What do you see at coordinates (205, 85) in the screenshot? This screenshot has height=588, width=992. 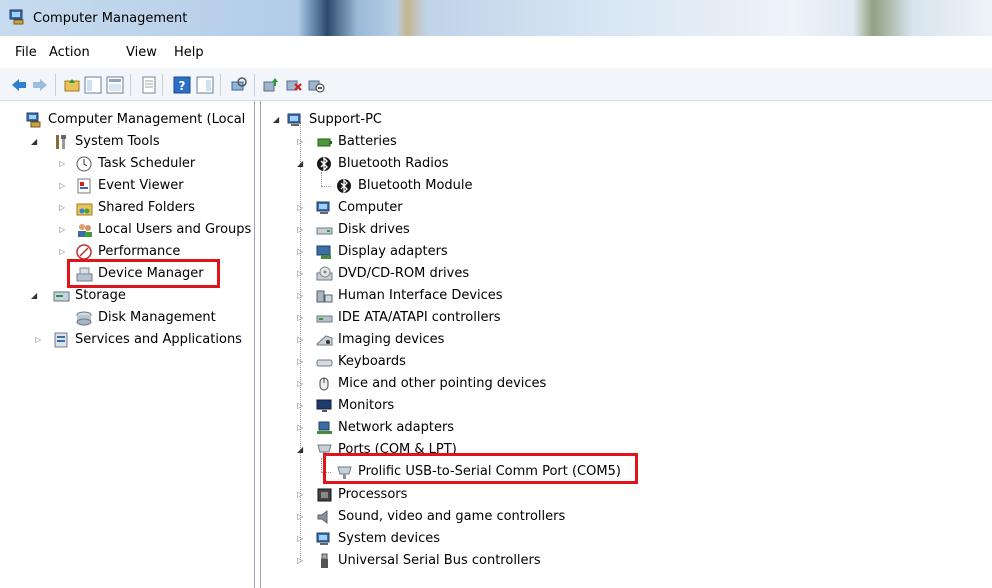 I see `show-action-pane-icon` at bounding box center [205, 85].